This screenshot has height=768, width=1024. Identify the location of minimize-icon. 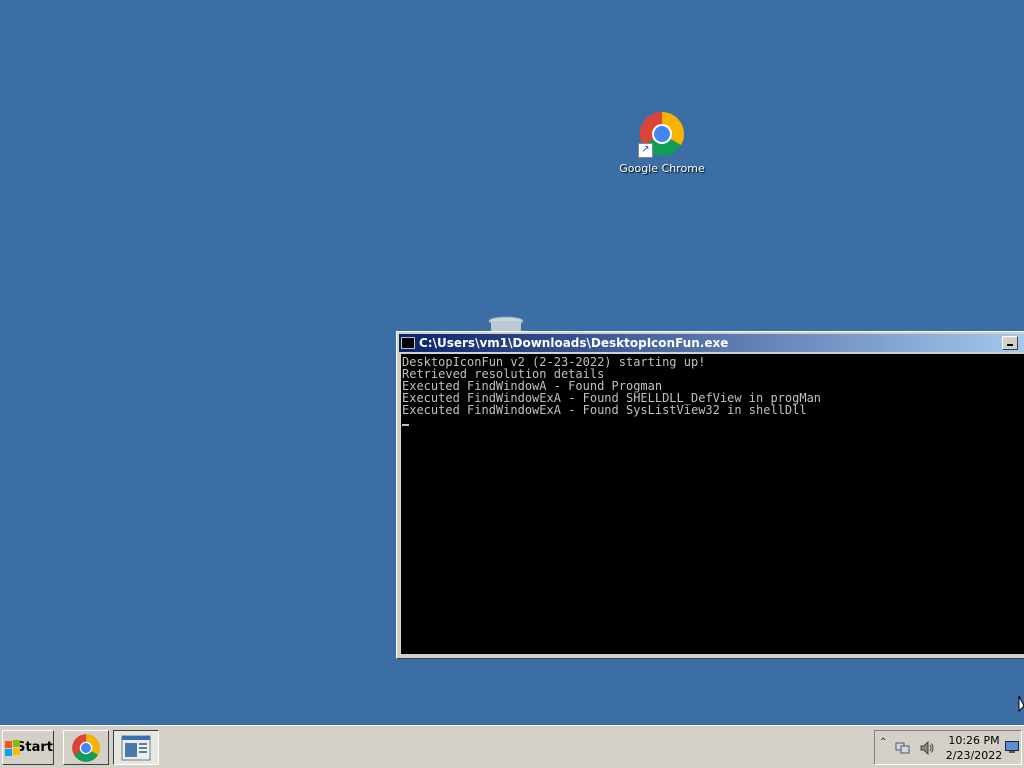
(1010, 345).